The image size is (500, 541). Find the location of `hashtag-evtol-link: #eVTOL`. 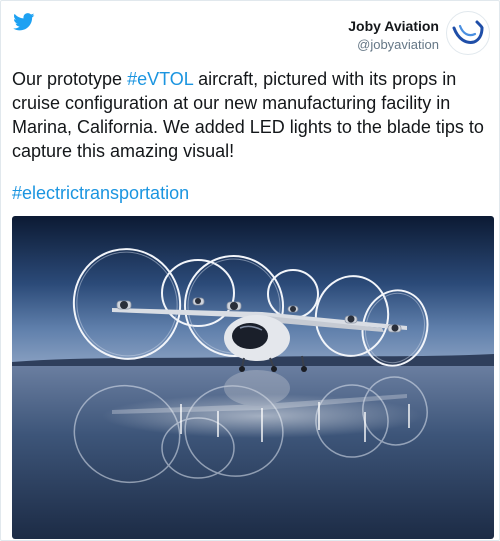

hashtag-evtol-link: #eVTOL is located at coordinates (160, 79).